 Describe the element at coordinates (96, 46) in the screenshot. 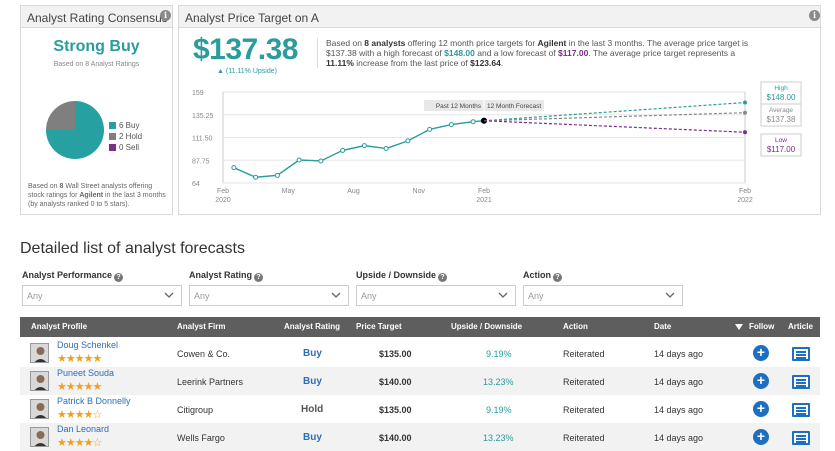

I see `consensus-rating: Strong Buy` at that location.